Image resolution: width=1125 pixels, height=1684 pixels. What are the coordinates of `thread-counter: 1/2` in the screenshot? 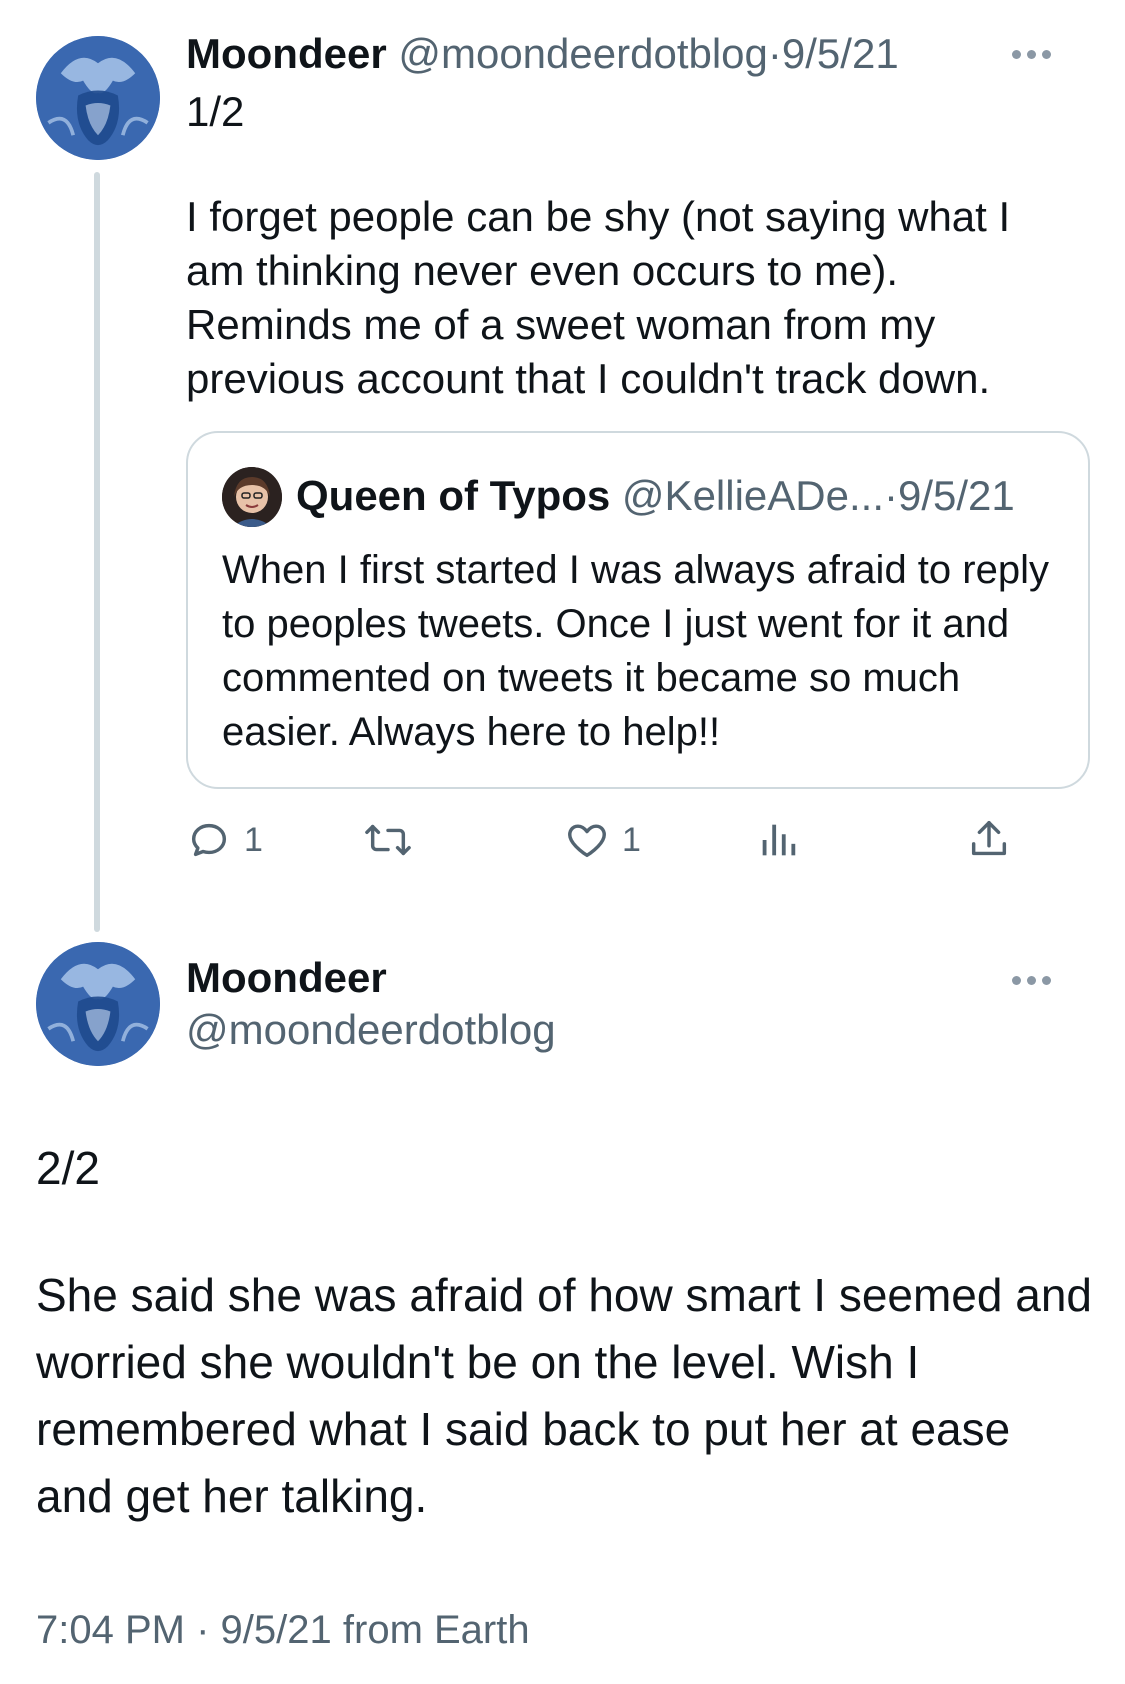 It's located at (215, 111).